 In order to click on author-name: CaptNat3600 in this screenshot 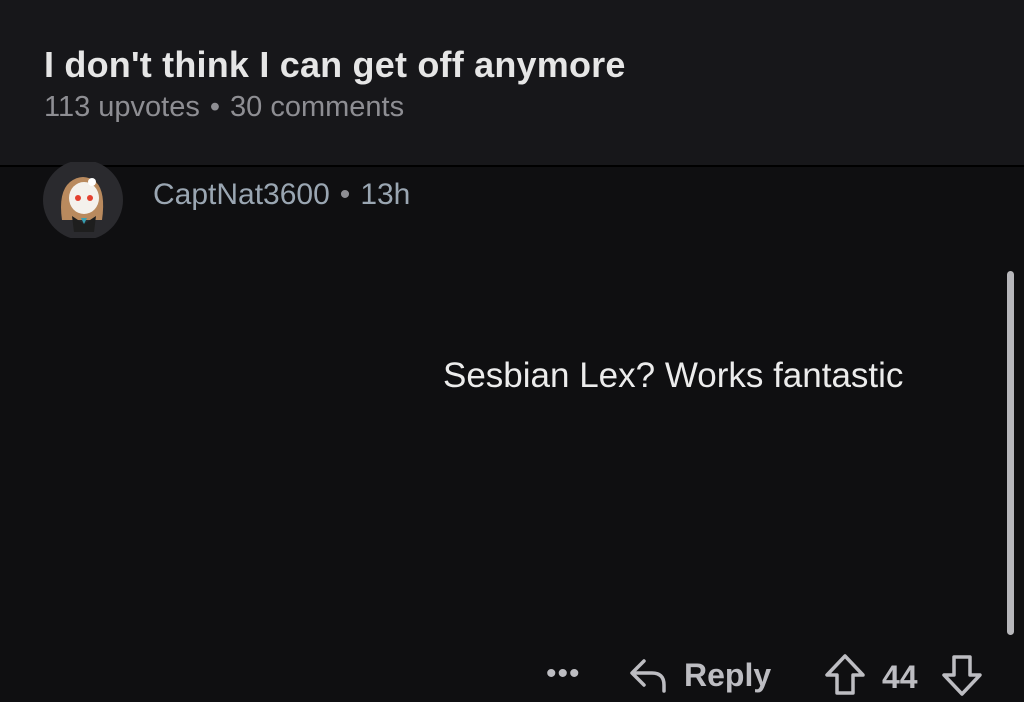, I will do `click(241, 194)`.